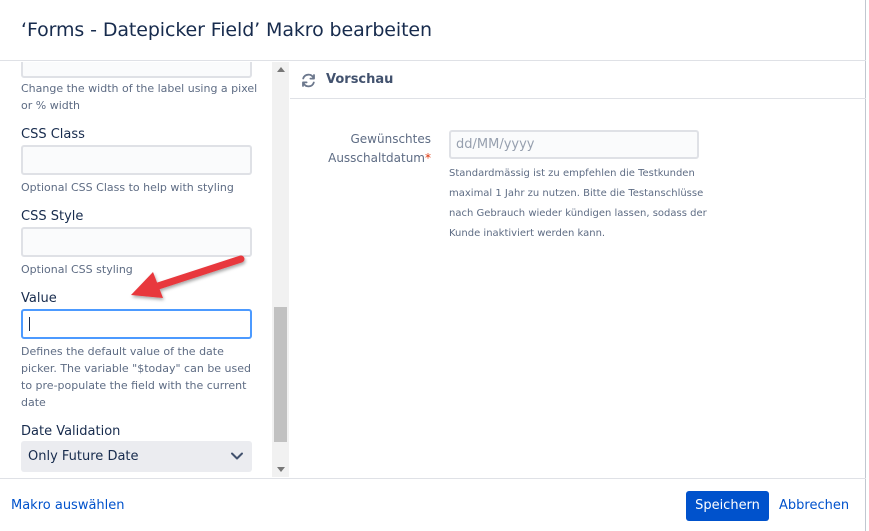 This screenshot has width=869, height=531. I want to click on preview-date-input: dd/MM/yyyy, so click(574, 144).